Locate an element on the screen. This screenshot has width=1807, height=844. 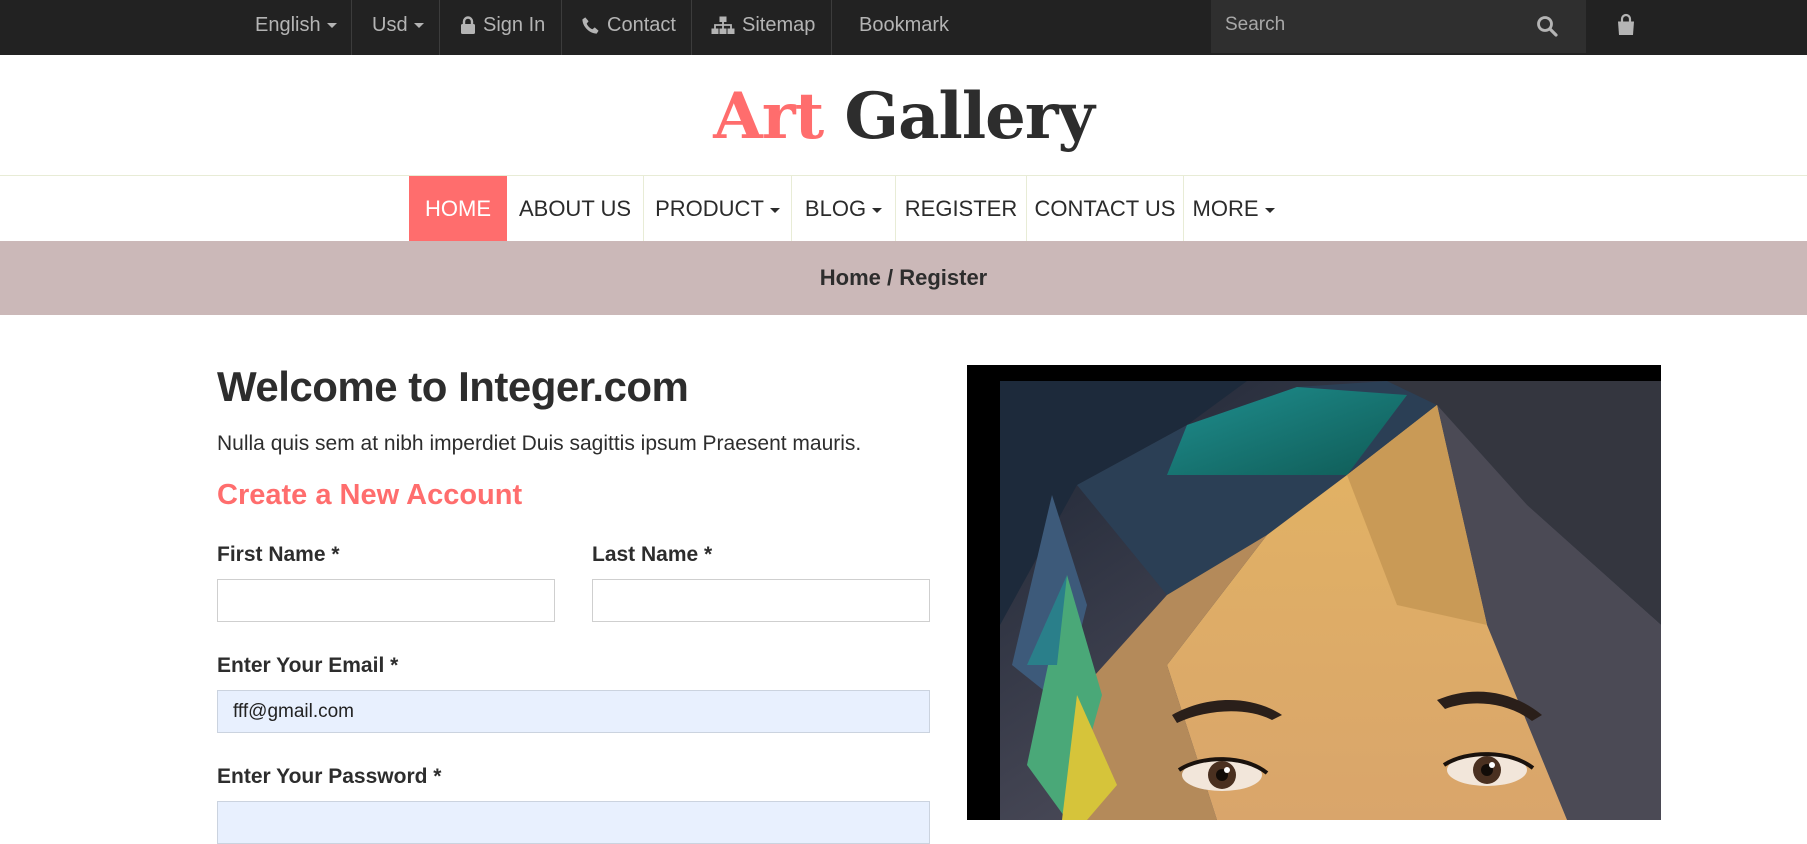
lock-icon is located at coordinates (468, 25).